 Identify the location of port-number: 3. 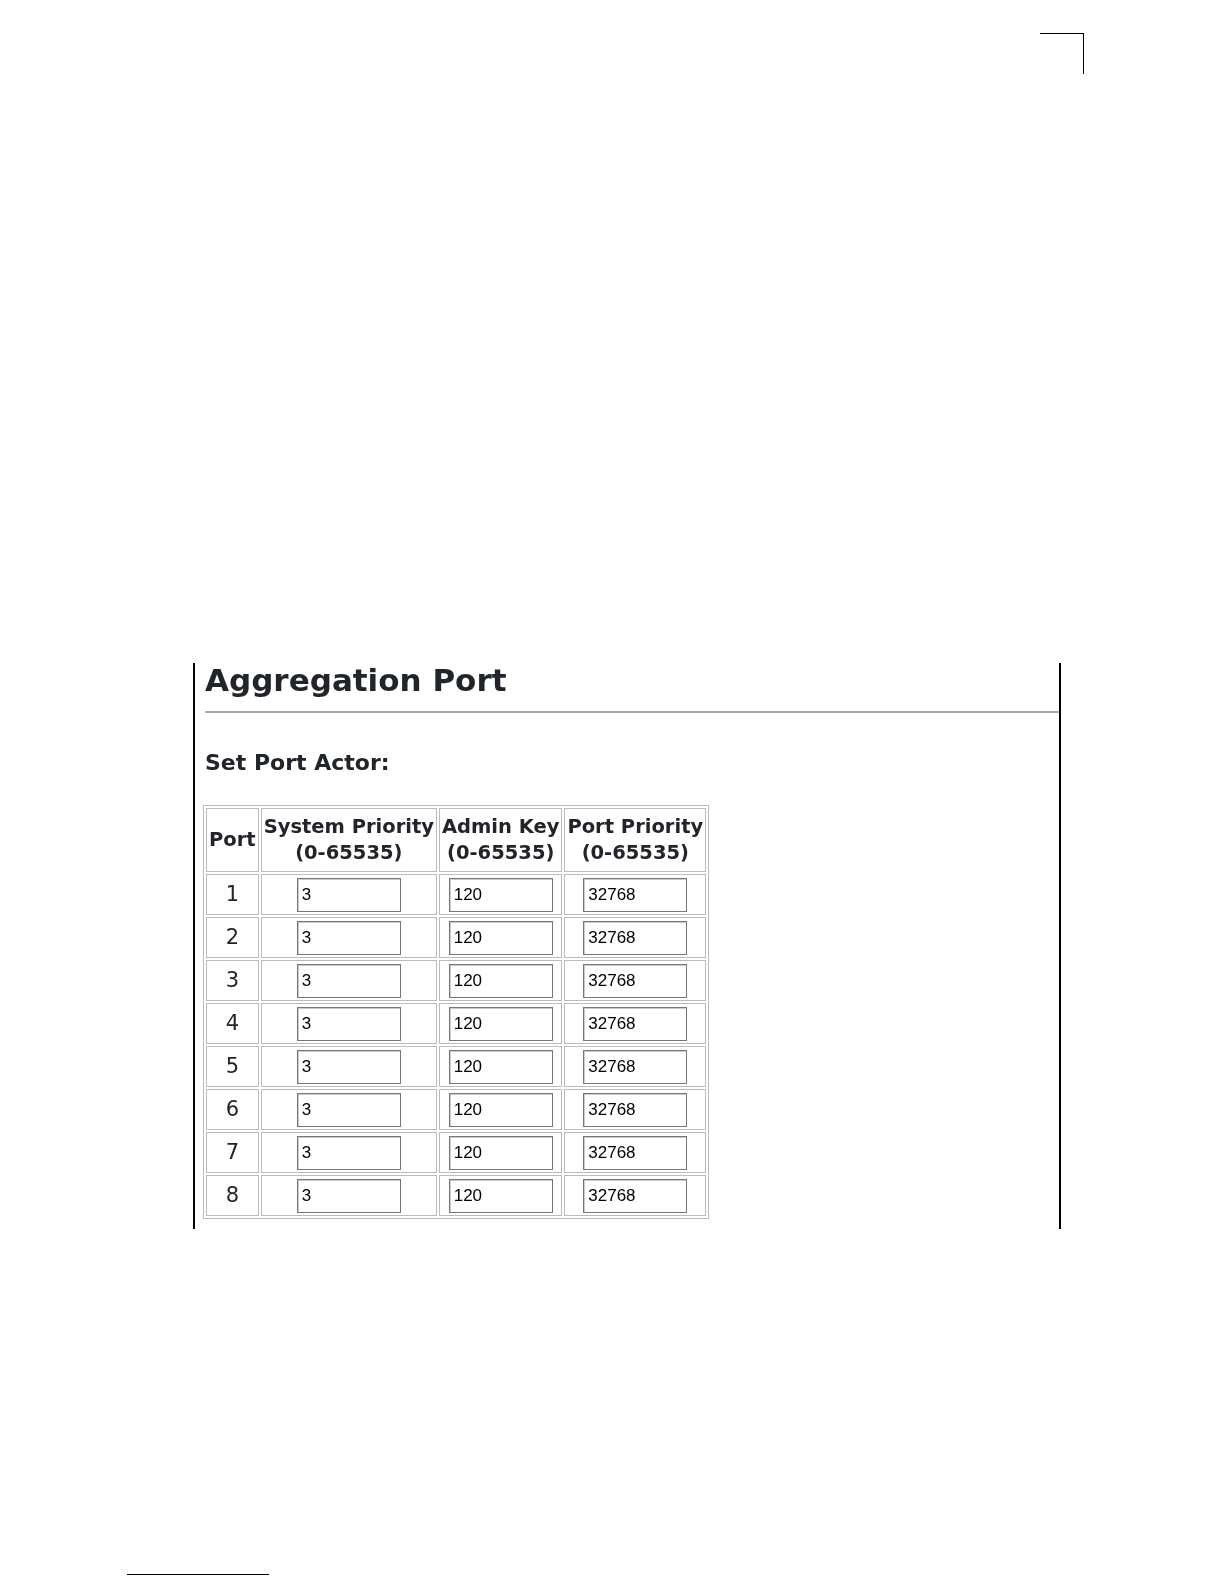
(232, 981).